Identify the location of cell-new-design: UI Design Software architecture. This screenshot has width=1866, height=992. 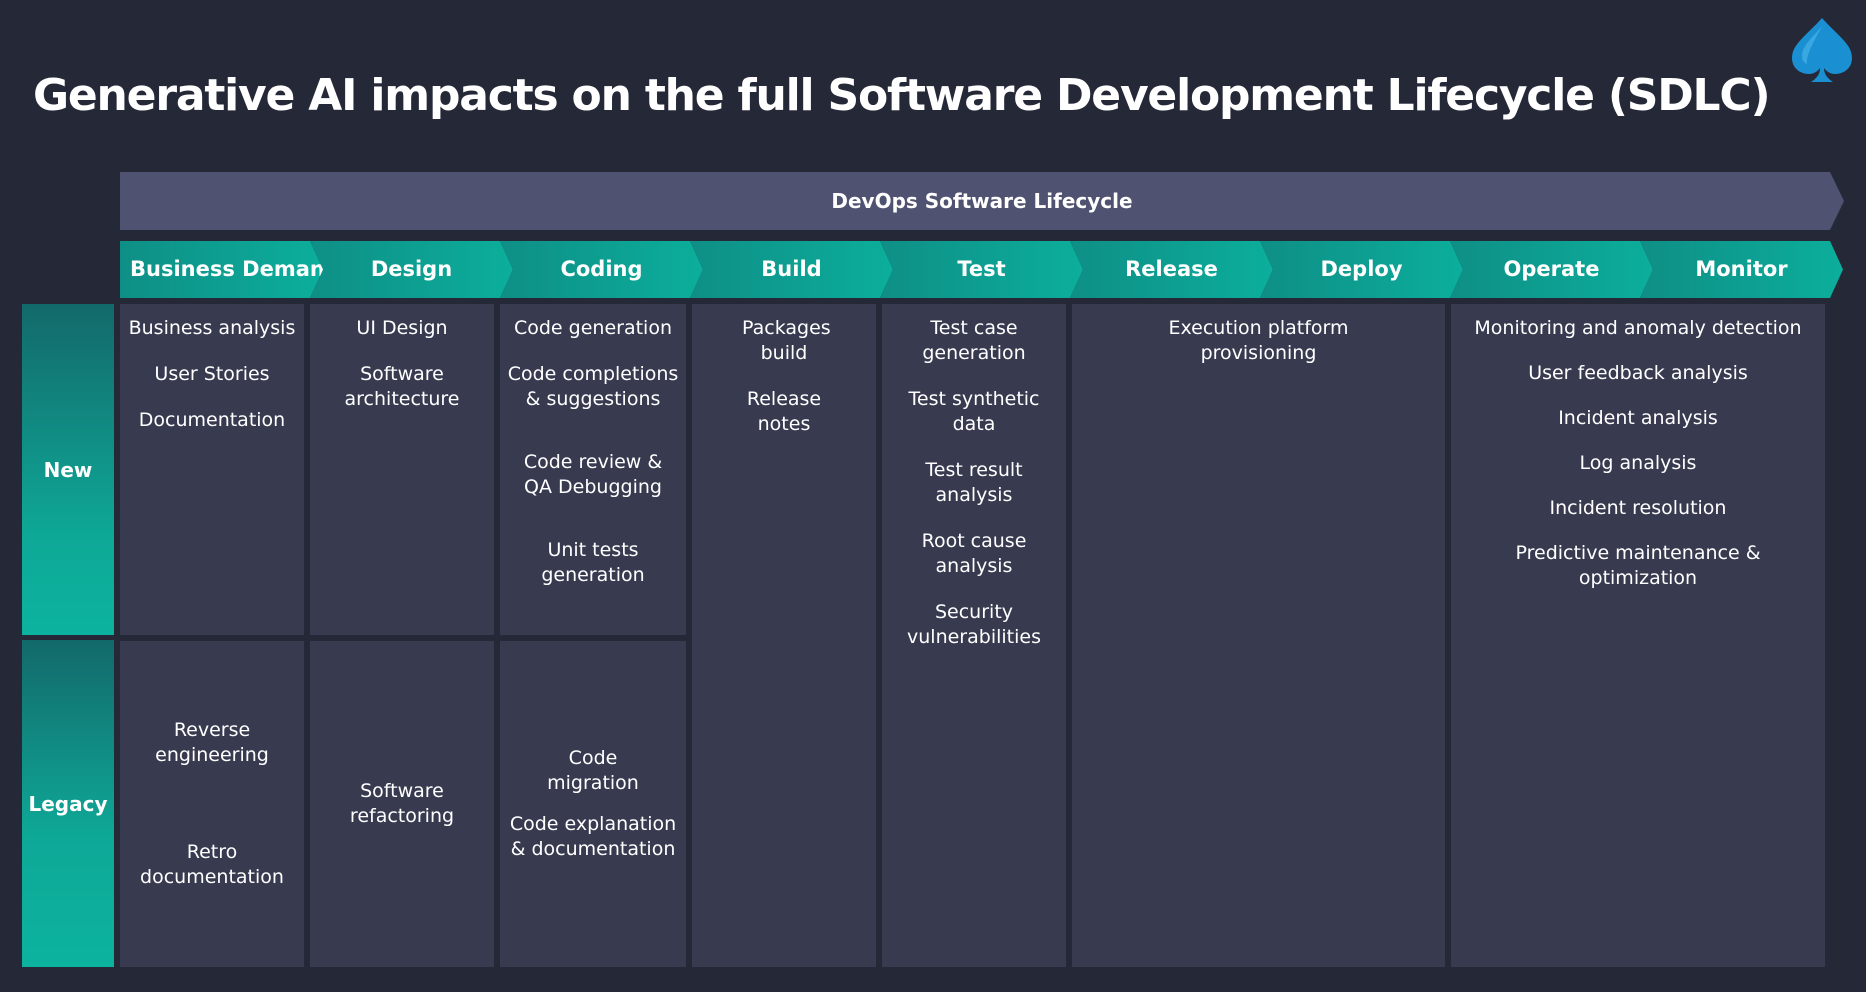
(402, 469).